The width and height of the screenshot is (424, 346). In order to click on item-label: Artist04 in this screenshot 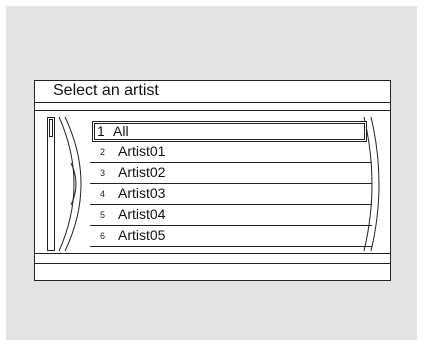, I will do `click(142, 214)`.